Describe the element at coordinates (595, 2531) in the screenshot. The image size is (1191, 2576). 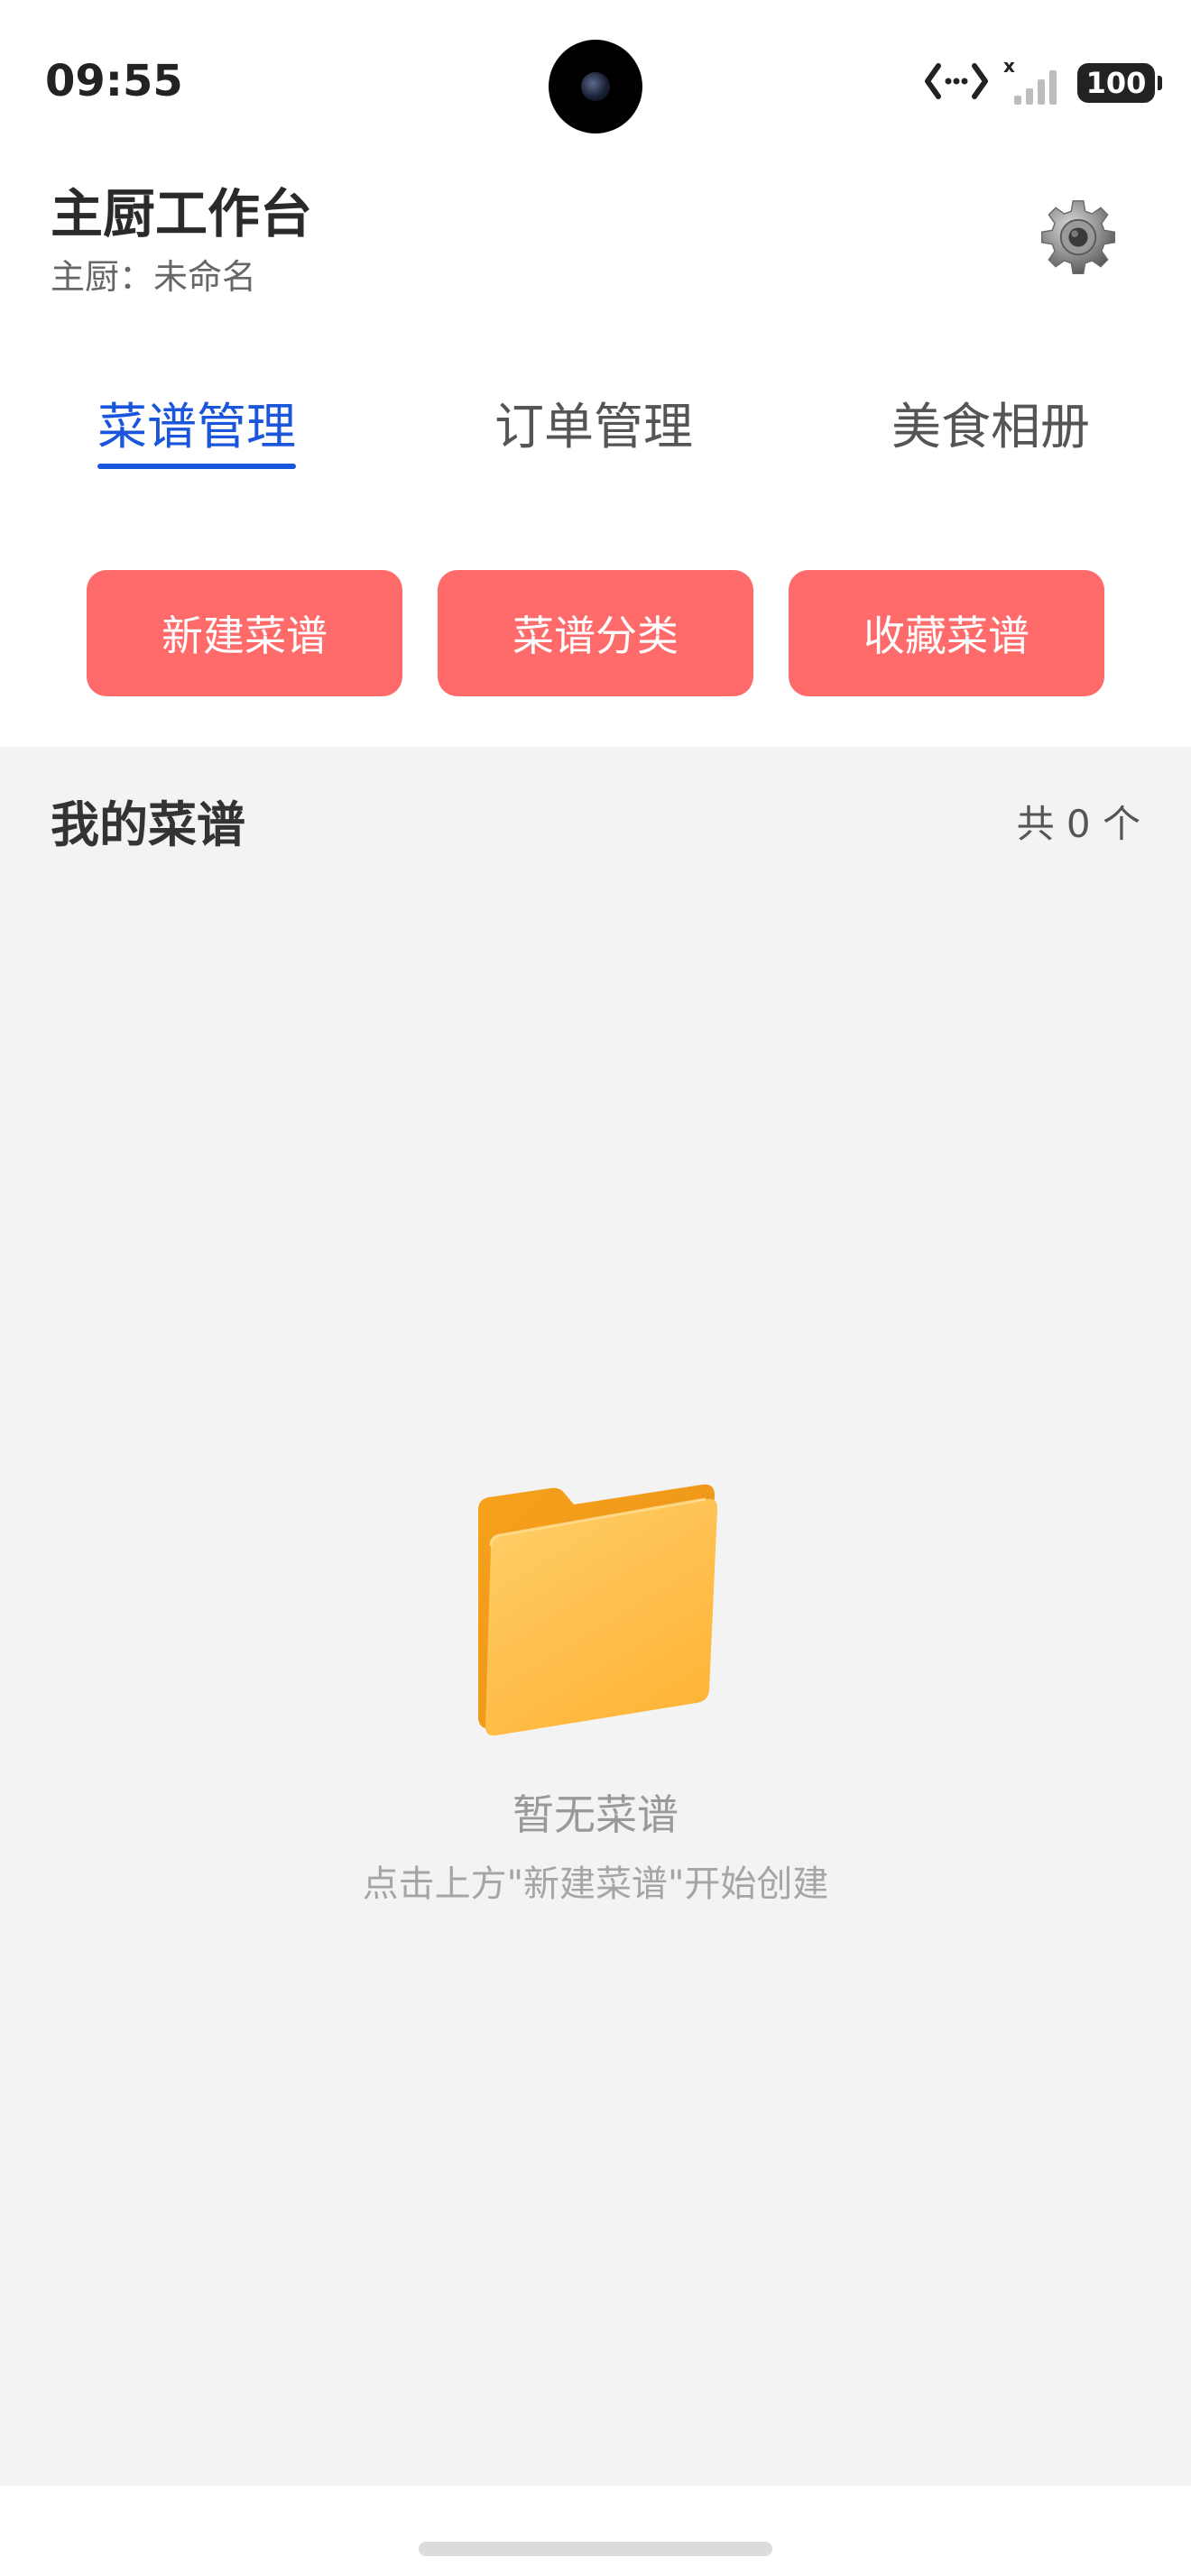
I see `bottom-bar` at that location.